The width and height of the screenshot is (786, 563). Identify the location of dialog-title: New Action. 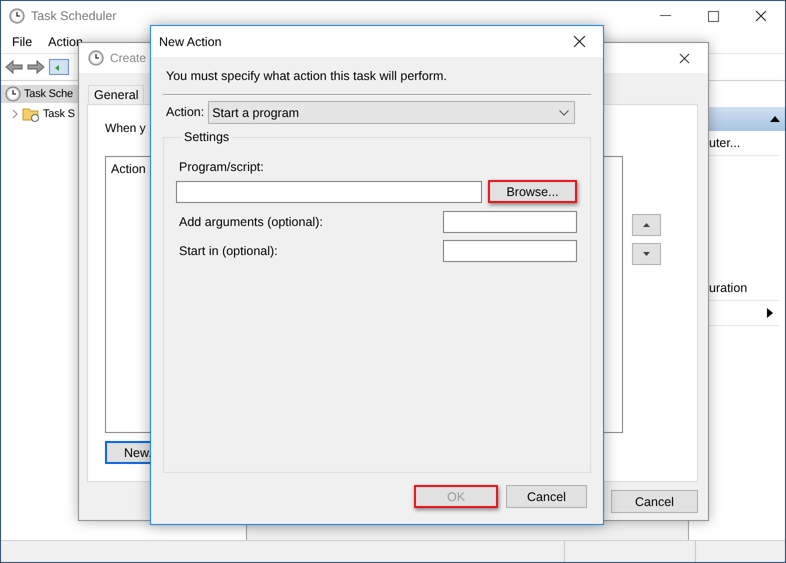
(190, 41).